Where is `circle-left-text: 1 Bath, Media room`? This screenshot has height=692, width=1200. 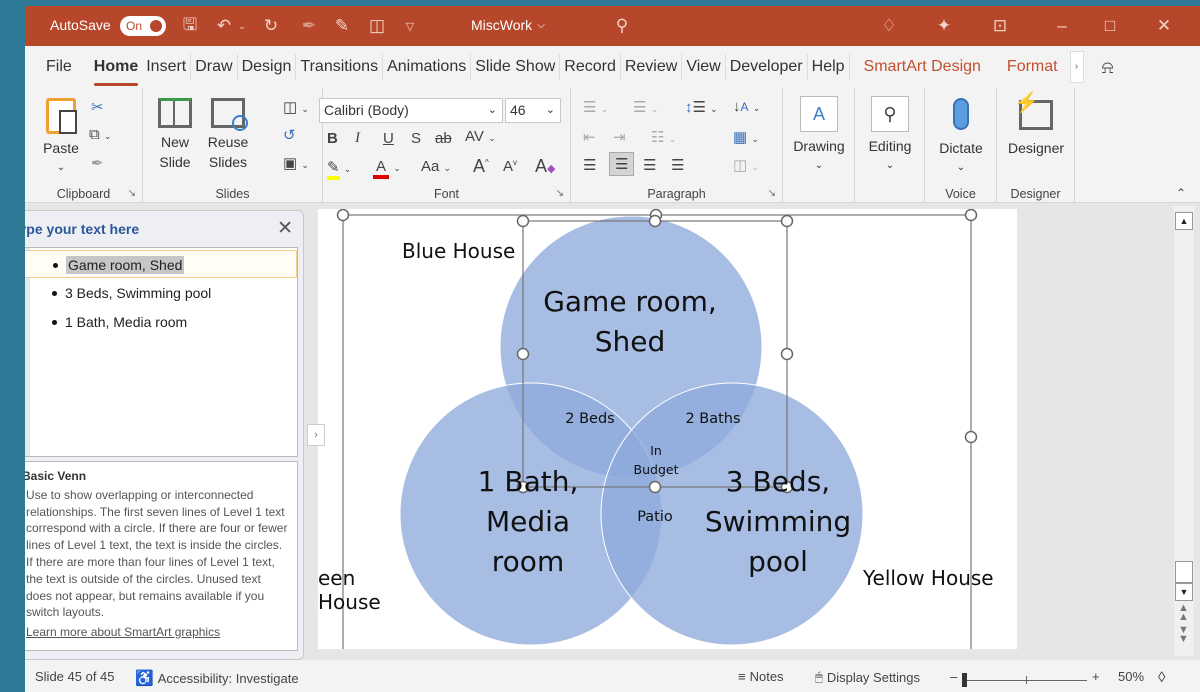
circle-left-text: 1 Bath, Media room is located at coordinates (528, 522).